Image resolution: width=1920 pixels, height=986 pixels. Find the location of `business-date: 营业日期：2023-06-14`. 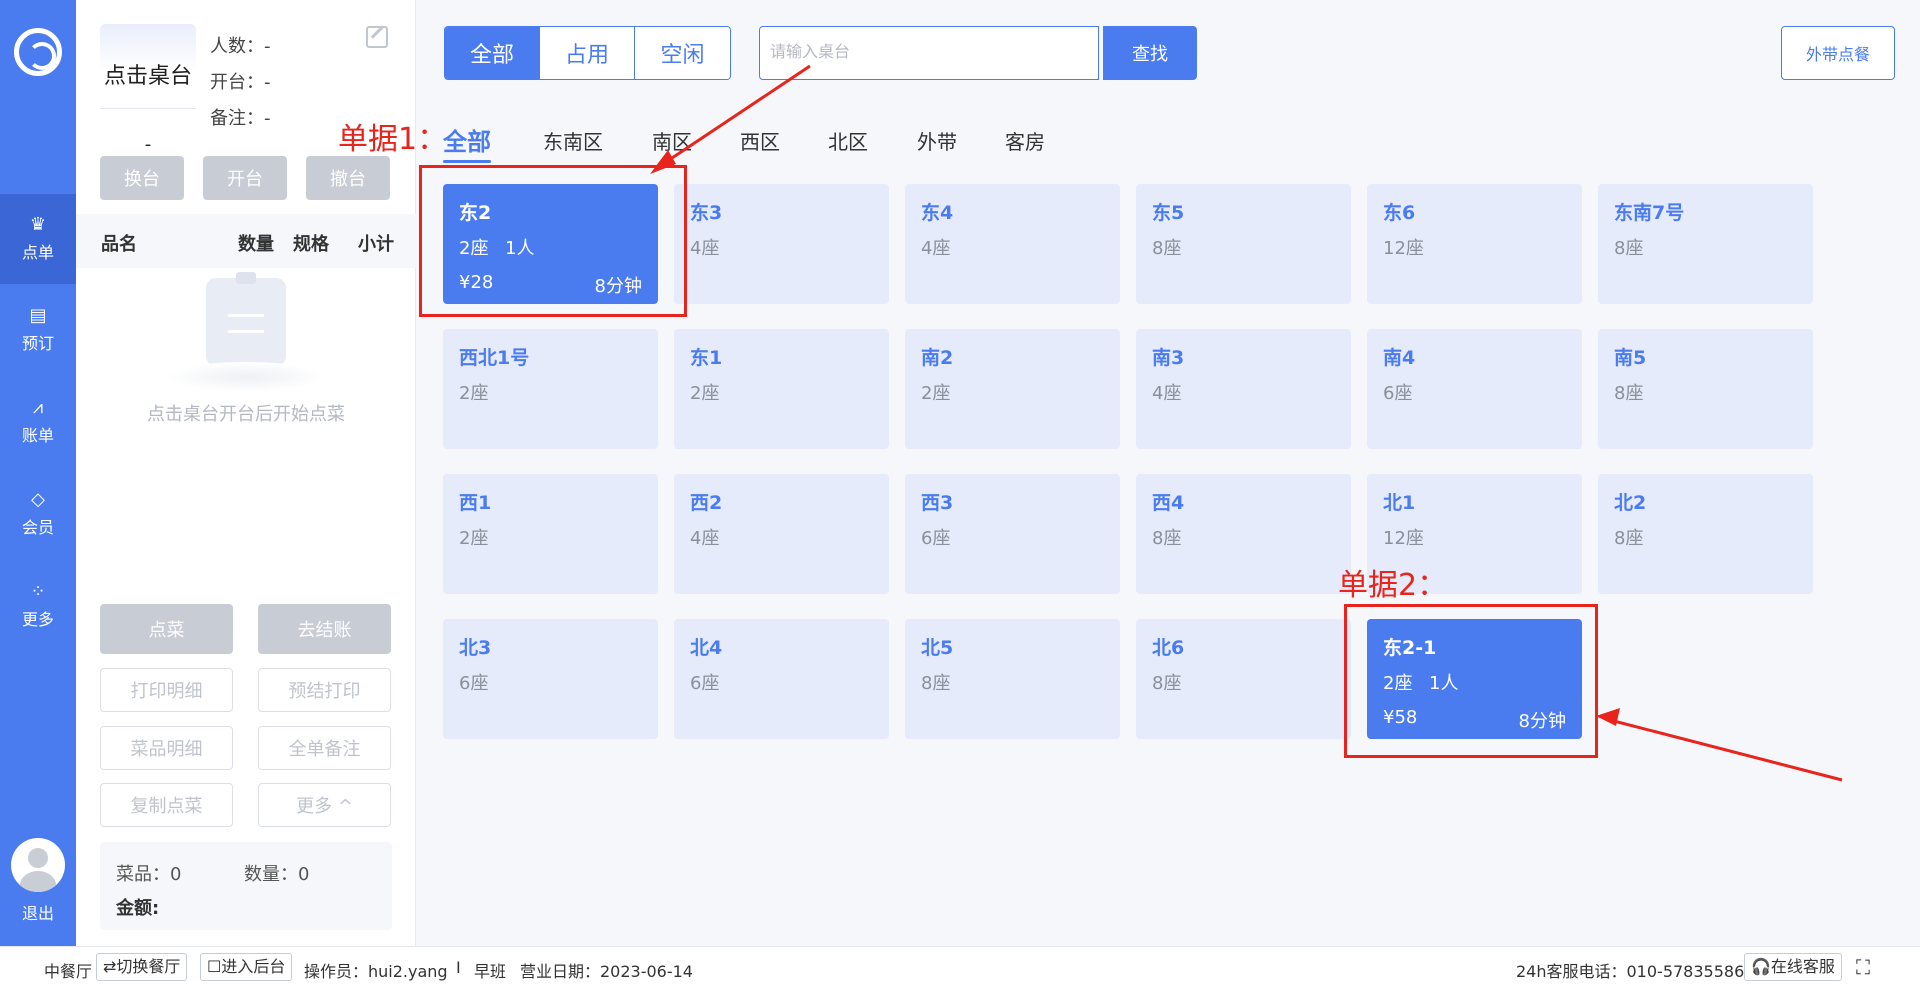

business-date: 营业日期：2023-06-14 is located at coordinates (606, 971).